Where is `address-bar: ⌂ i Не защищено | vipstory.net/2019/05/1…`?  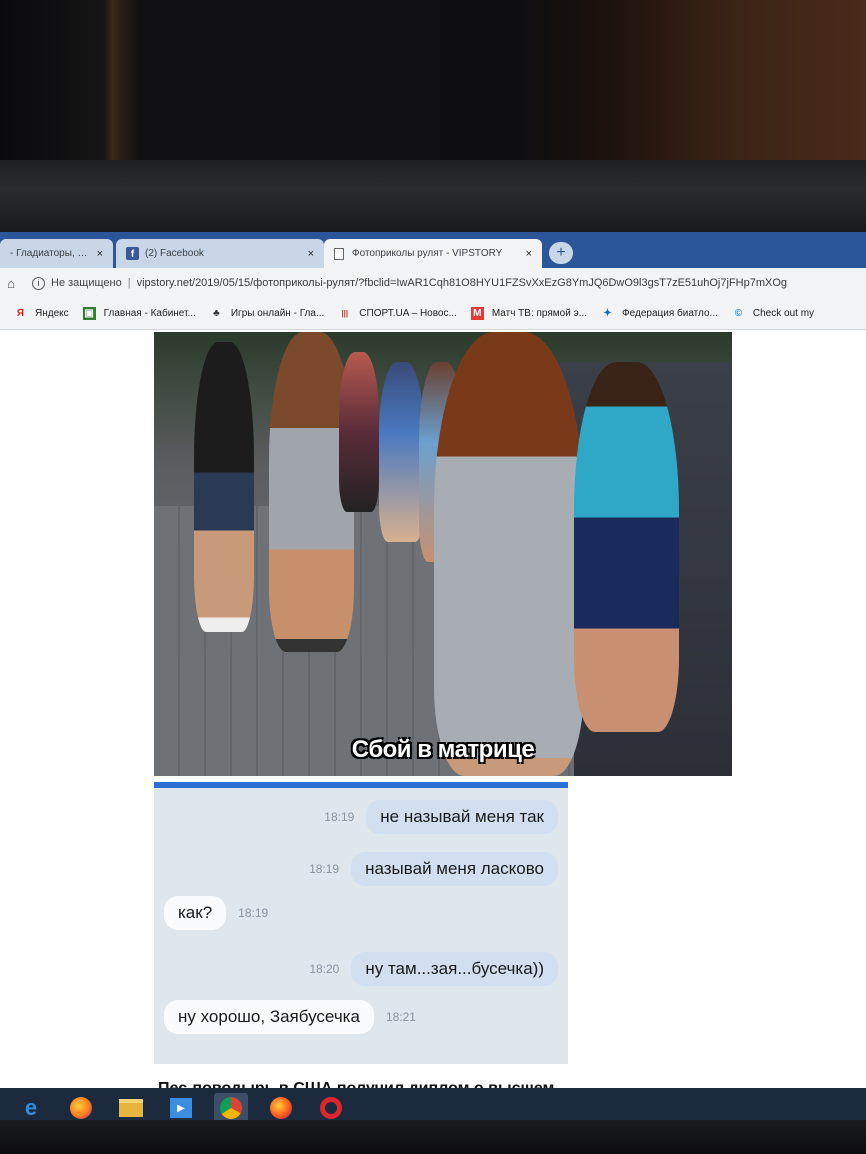 address-bar: ⌂ i Не защищено | vipstory.net/2019/05/1… is located at coordinates (433, 283).